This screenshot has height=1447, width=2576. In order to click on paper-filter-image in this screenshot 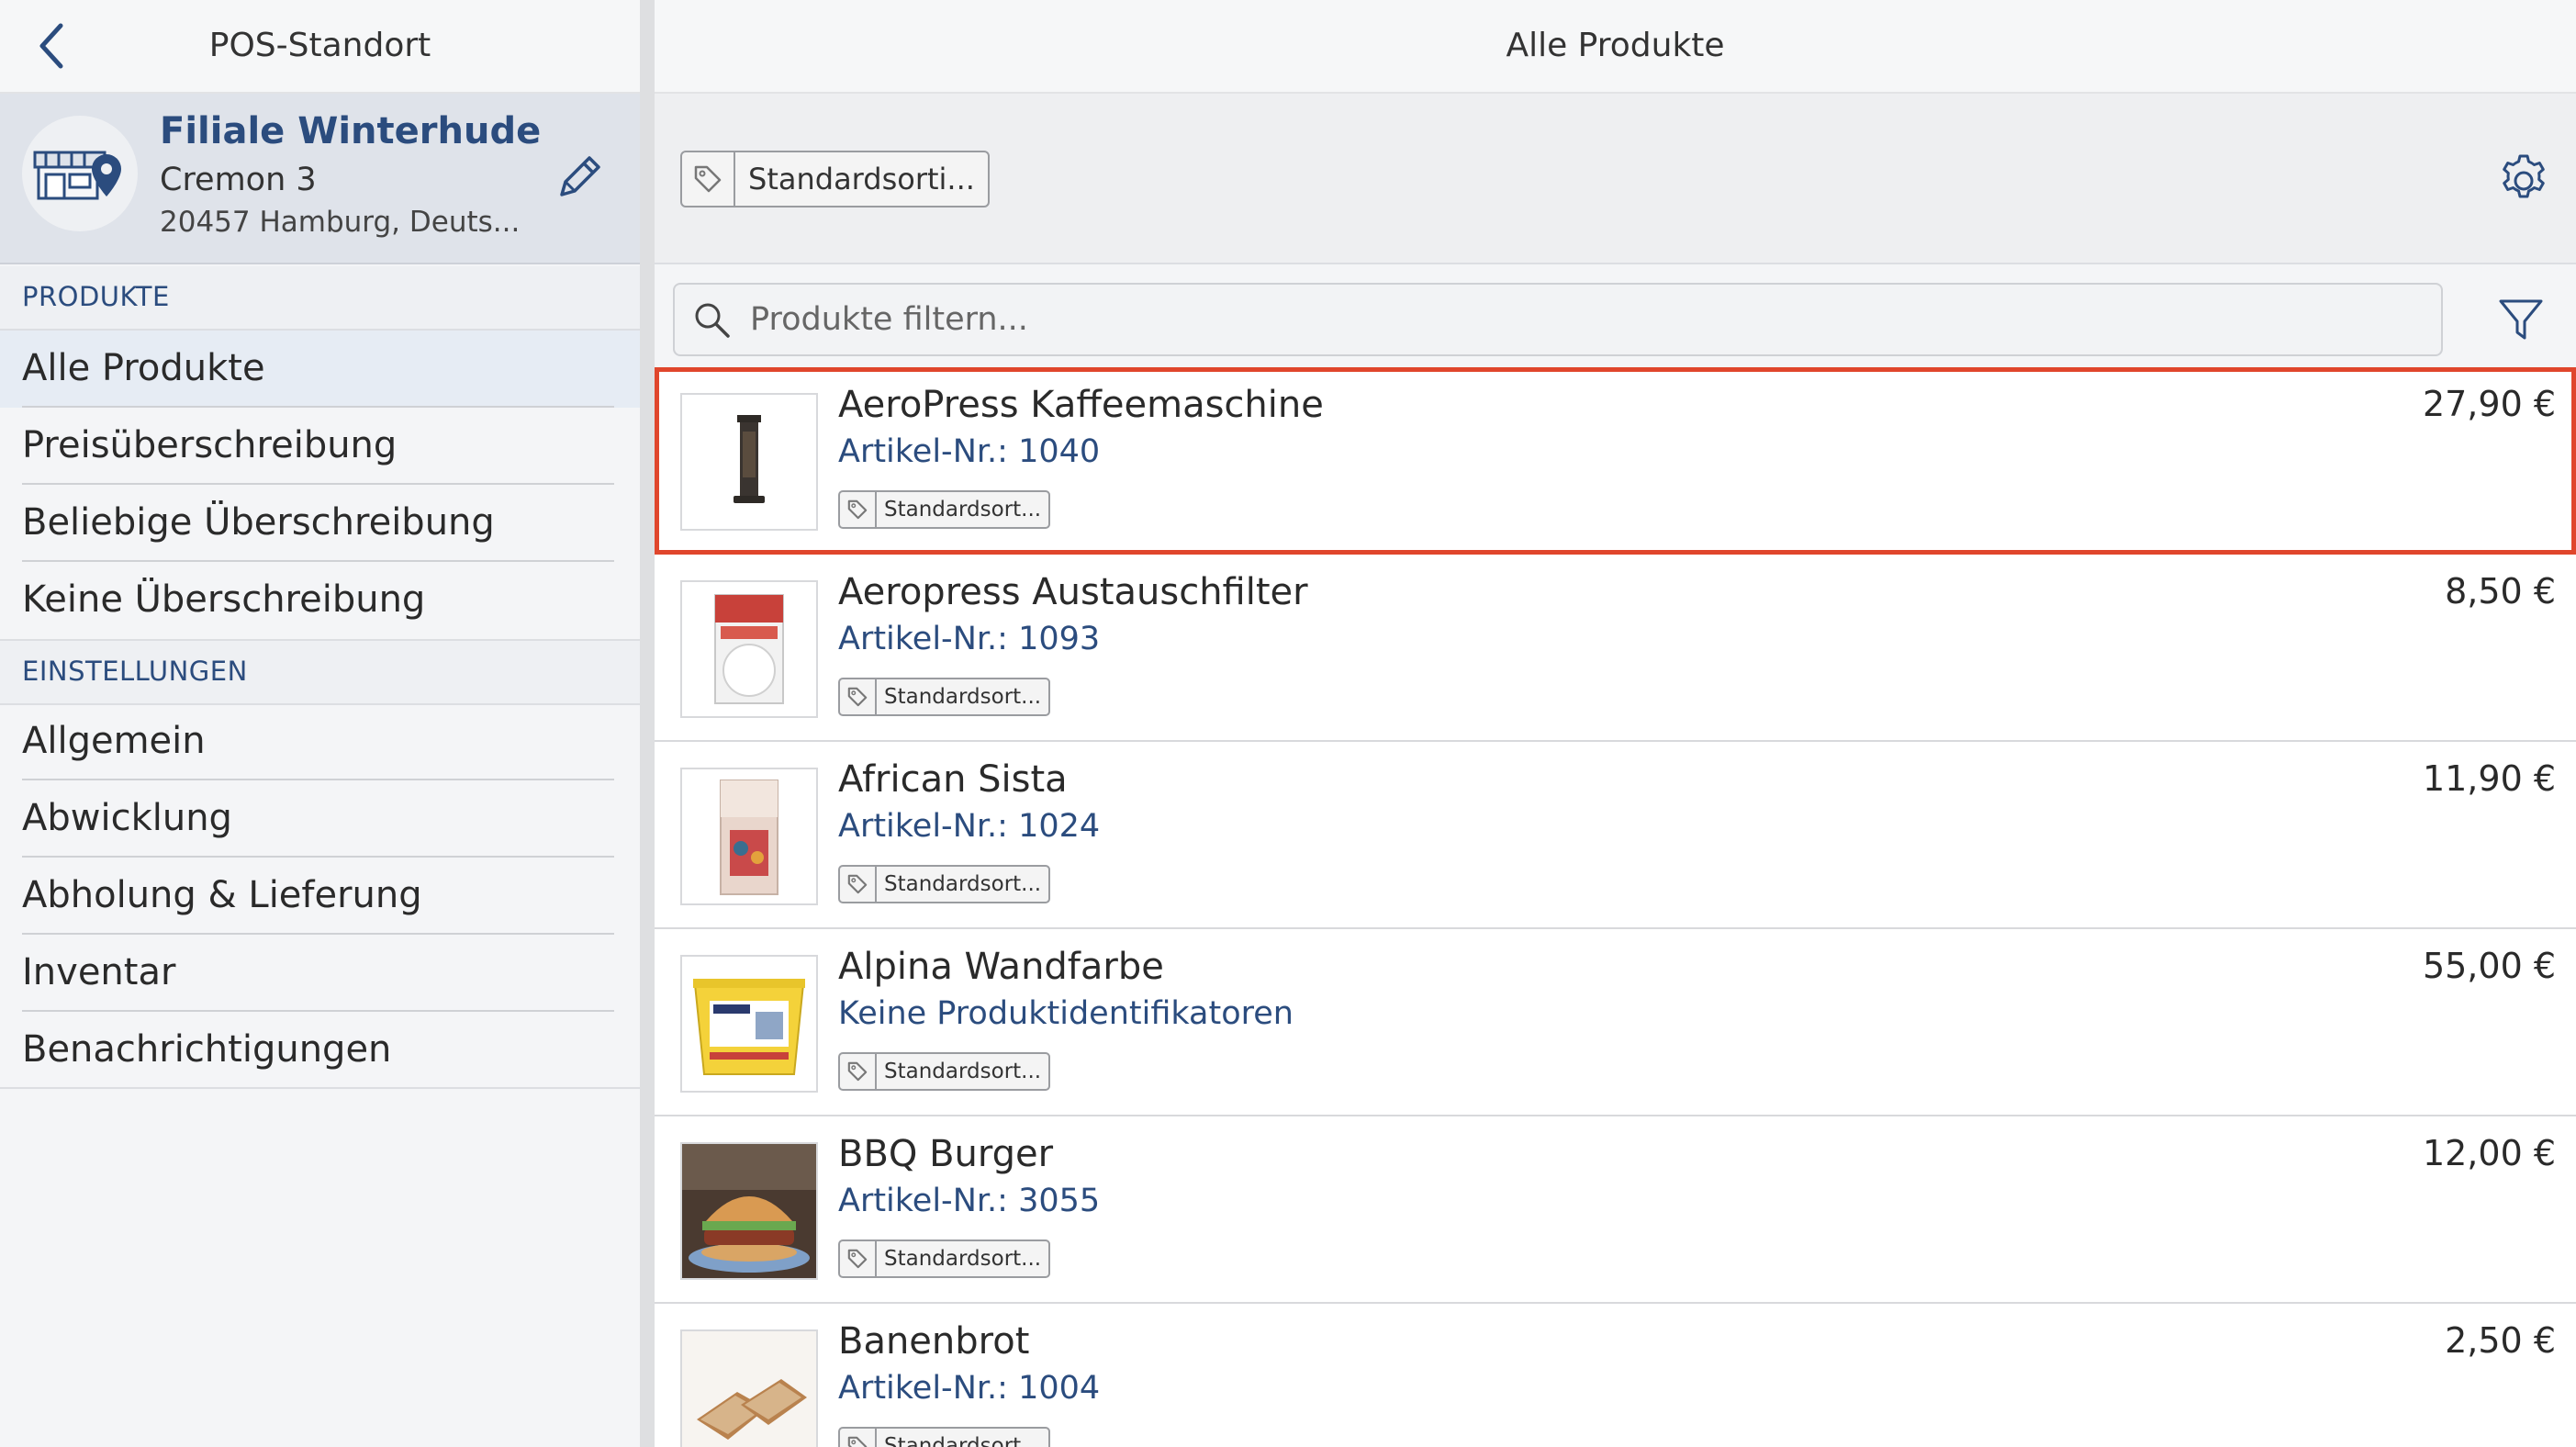, I will do `click(749, 649)`.